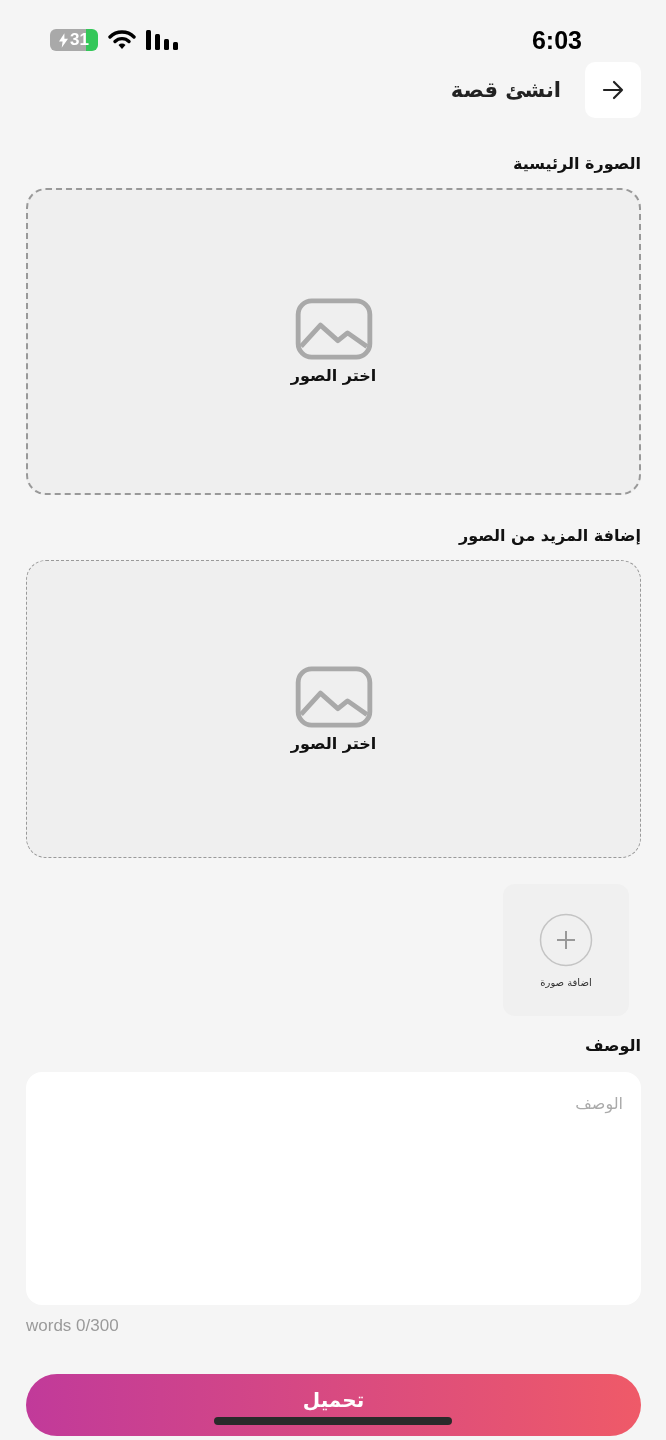 This screenshot has width=666, height=1440. I want to click on add-image-button: اضافة صورة, so click(566, 950).